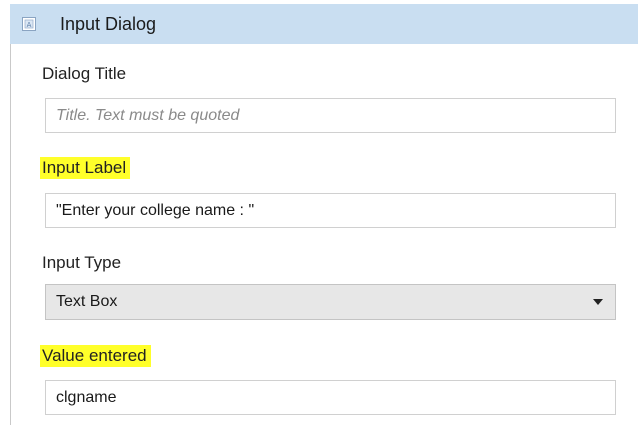 Image resolution: width=638 pixels, height=425 pixels. Describe the element at coordinates (10, 234) in the screenshot. I see `panel-left-border` at that location.